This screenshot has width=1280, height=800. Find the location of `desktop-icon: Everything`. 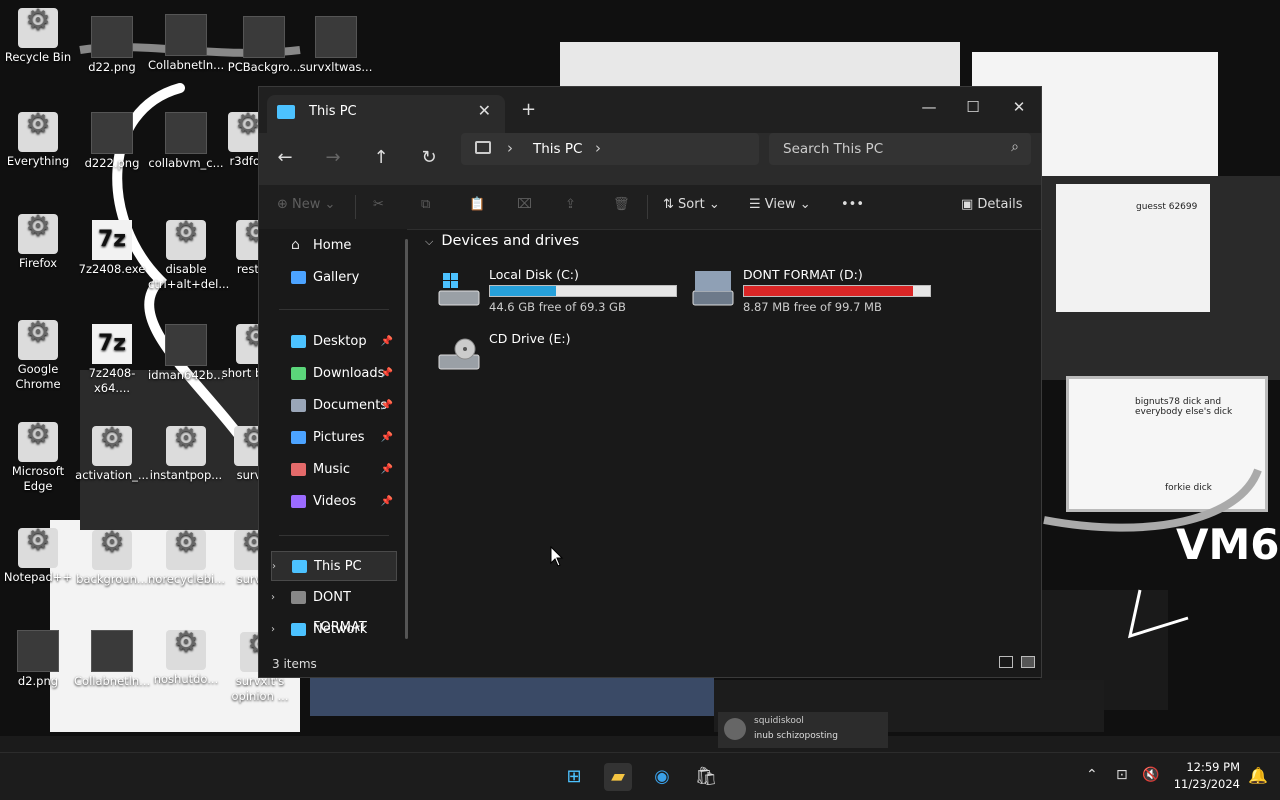

desktop-icon: Everything is located at coordinates (38, 140).